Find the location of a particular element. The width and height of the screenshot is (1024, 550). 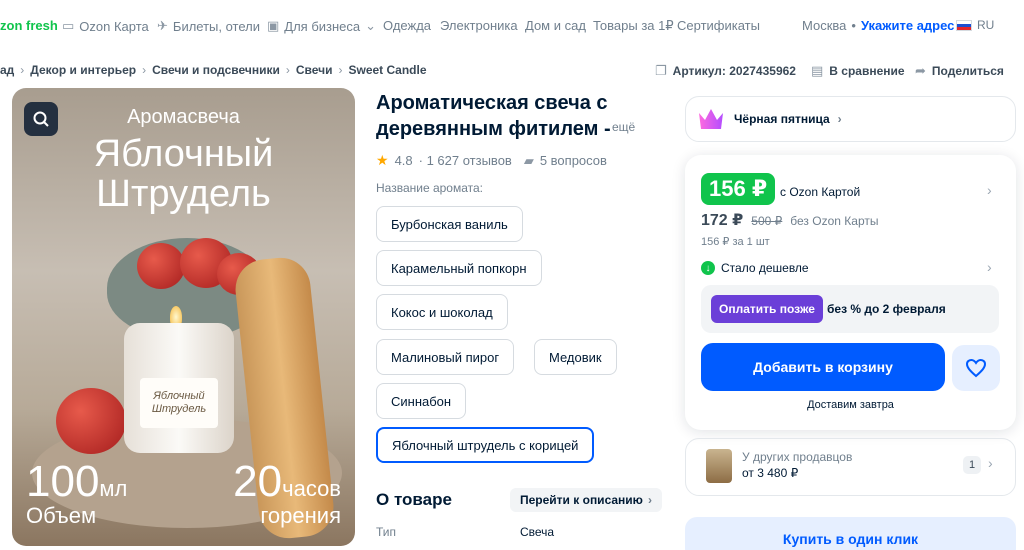

favorite-button is located at coordinates (976, 368).